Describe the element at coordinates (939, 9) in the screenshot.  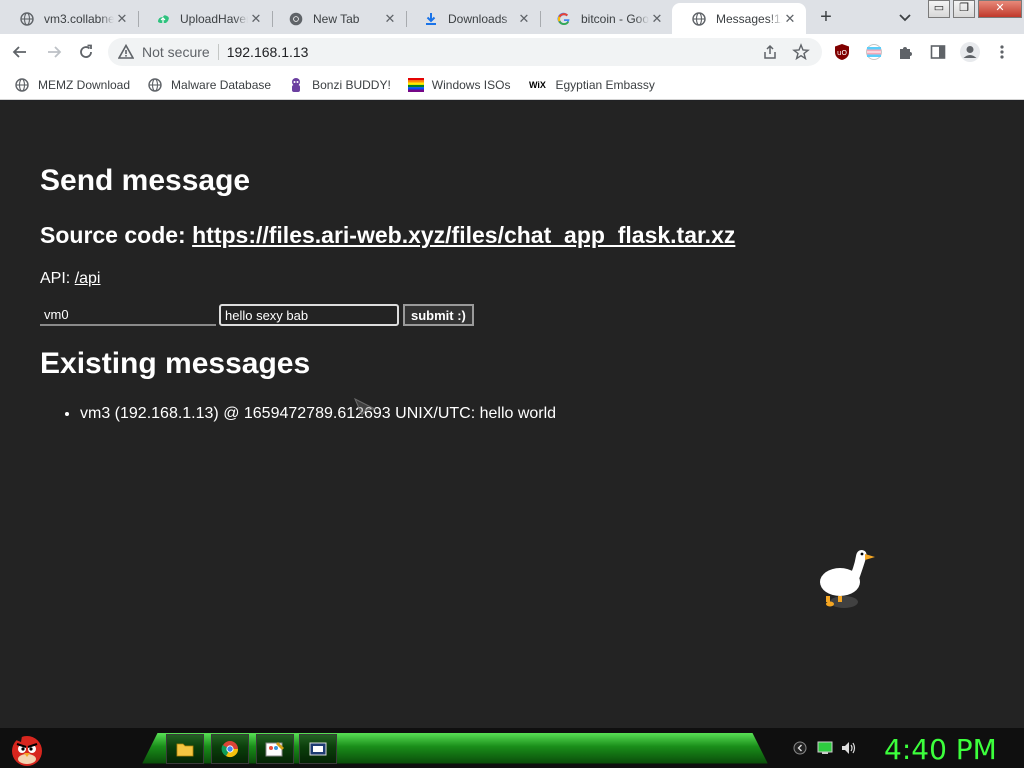
I see `minimize-button: ▭` at that location.